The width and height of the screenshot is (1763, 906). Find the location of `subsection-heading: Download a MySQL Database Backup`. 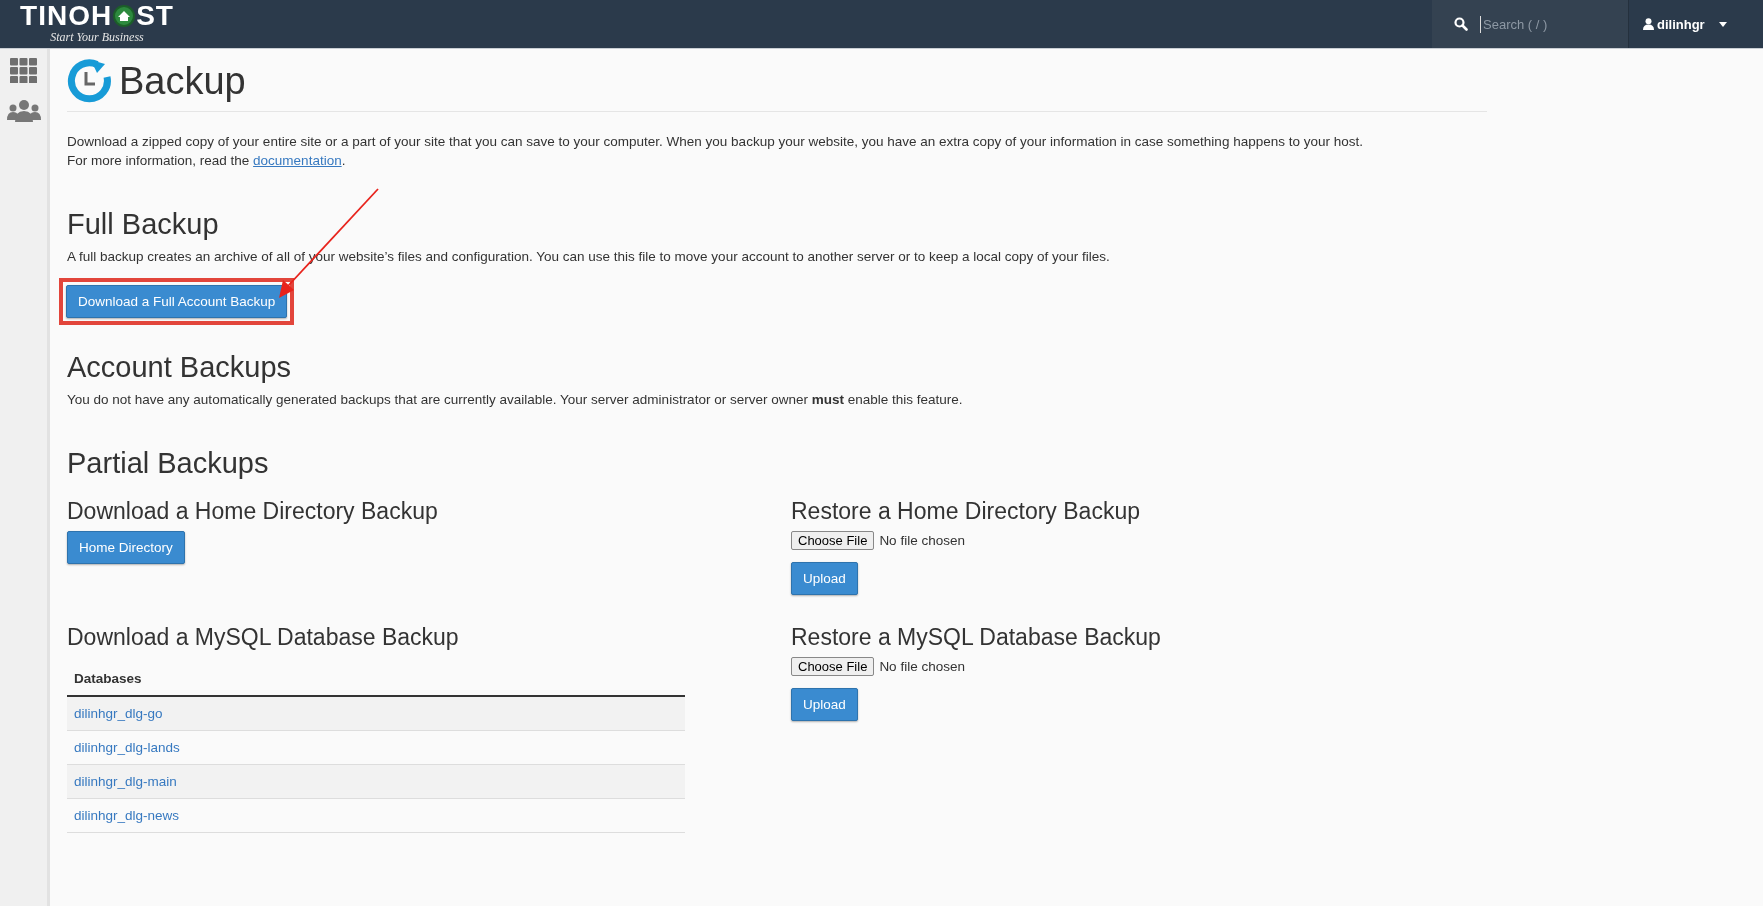

subsection-heading: Download a MySQL Database Backup is located at coordinates (263, 637).